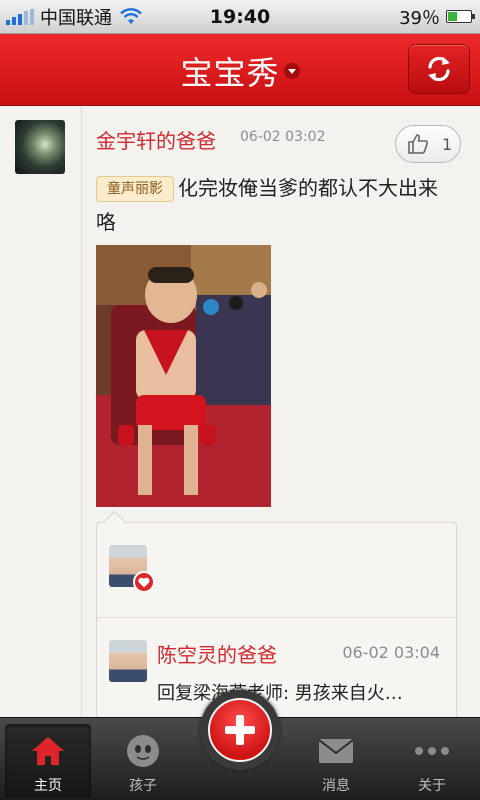  I want to click on post-photo, so click(183, 376).